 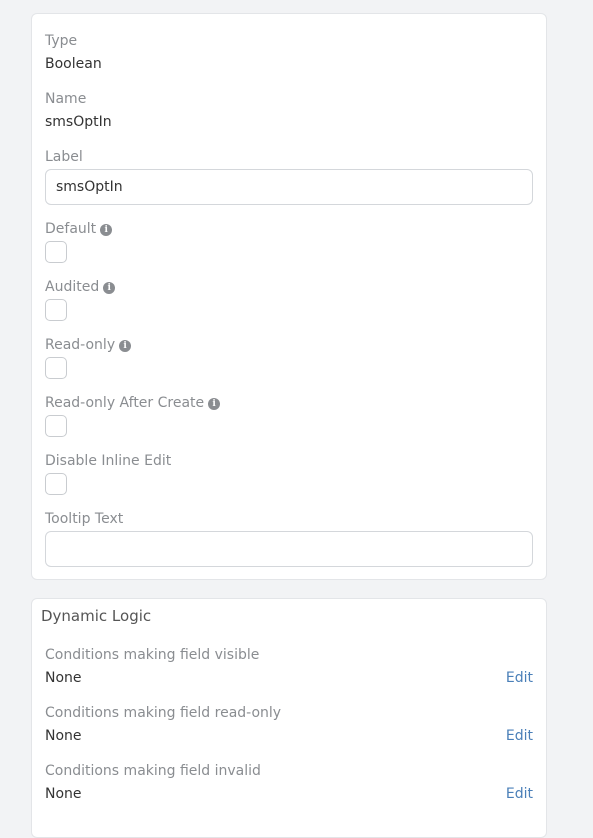 What do you see at coordinates (152, 655) in the screenshot?
I see `visible-conditions-label: Conditions making field visible` at bounding box center [152, 655].